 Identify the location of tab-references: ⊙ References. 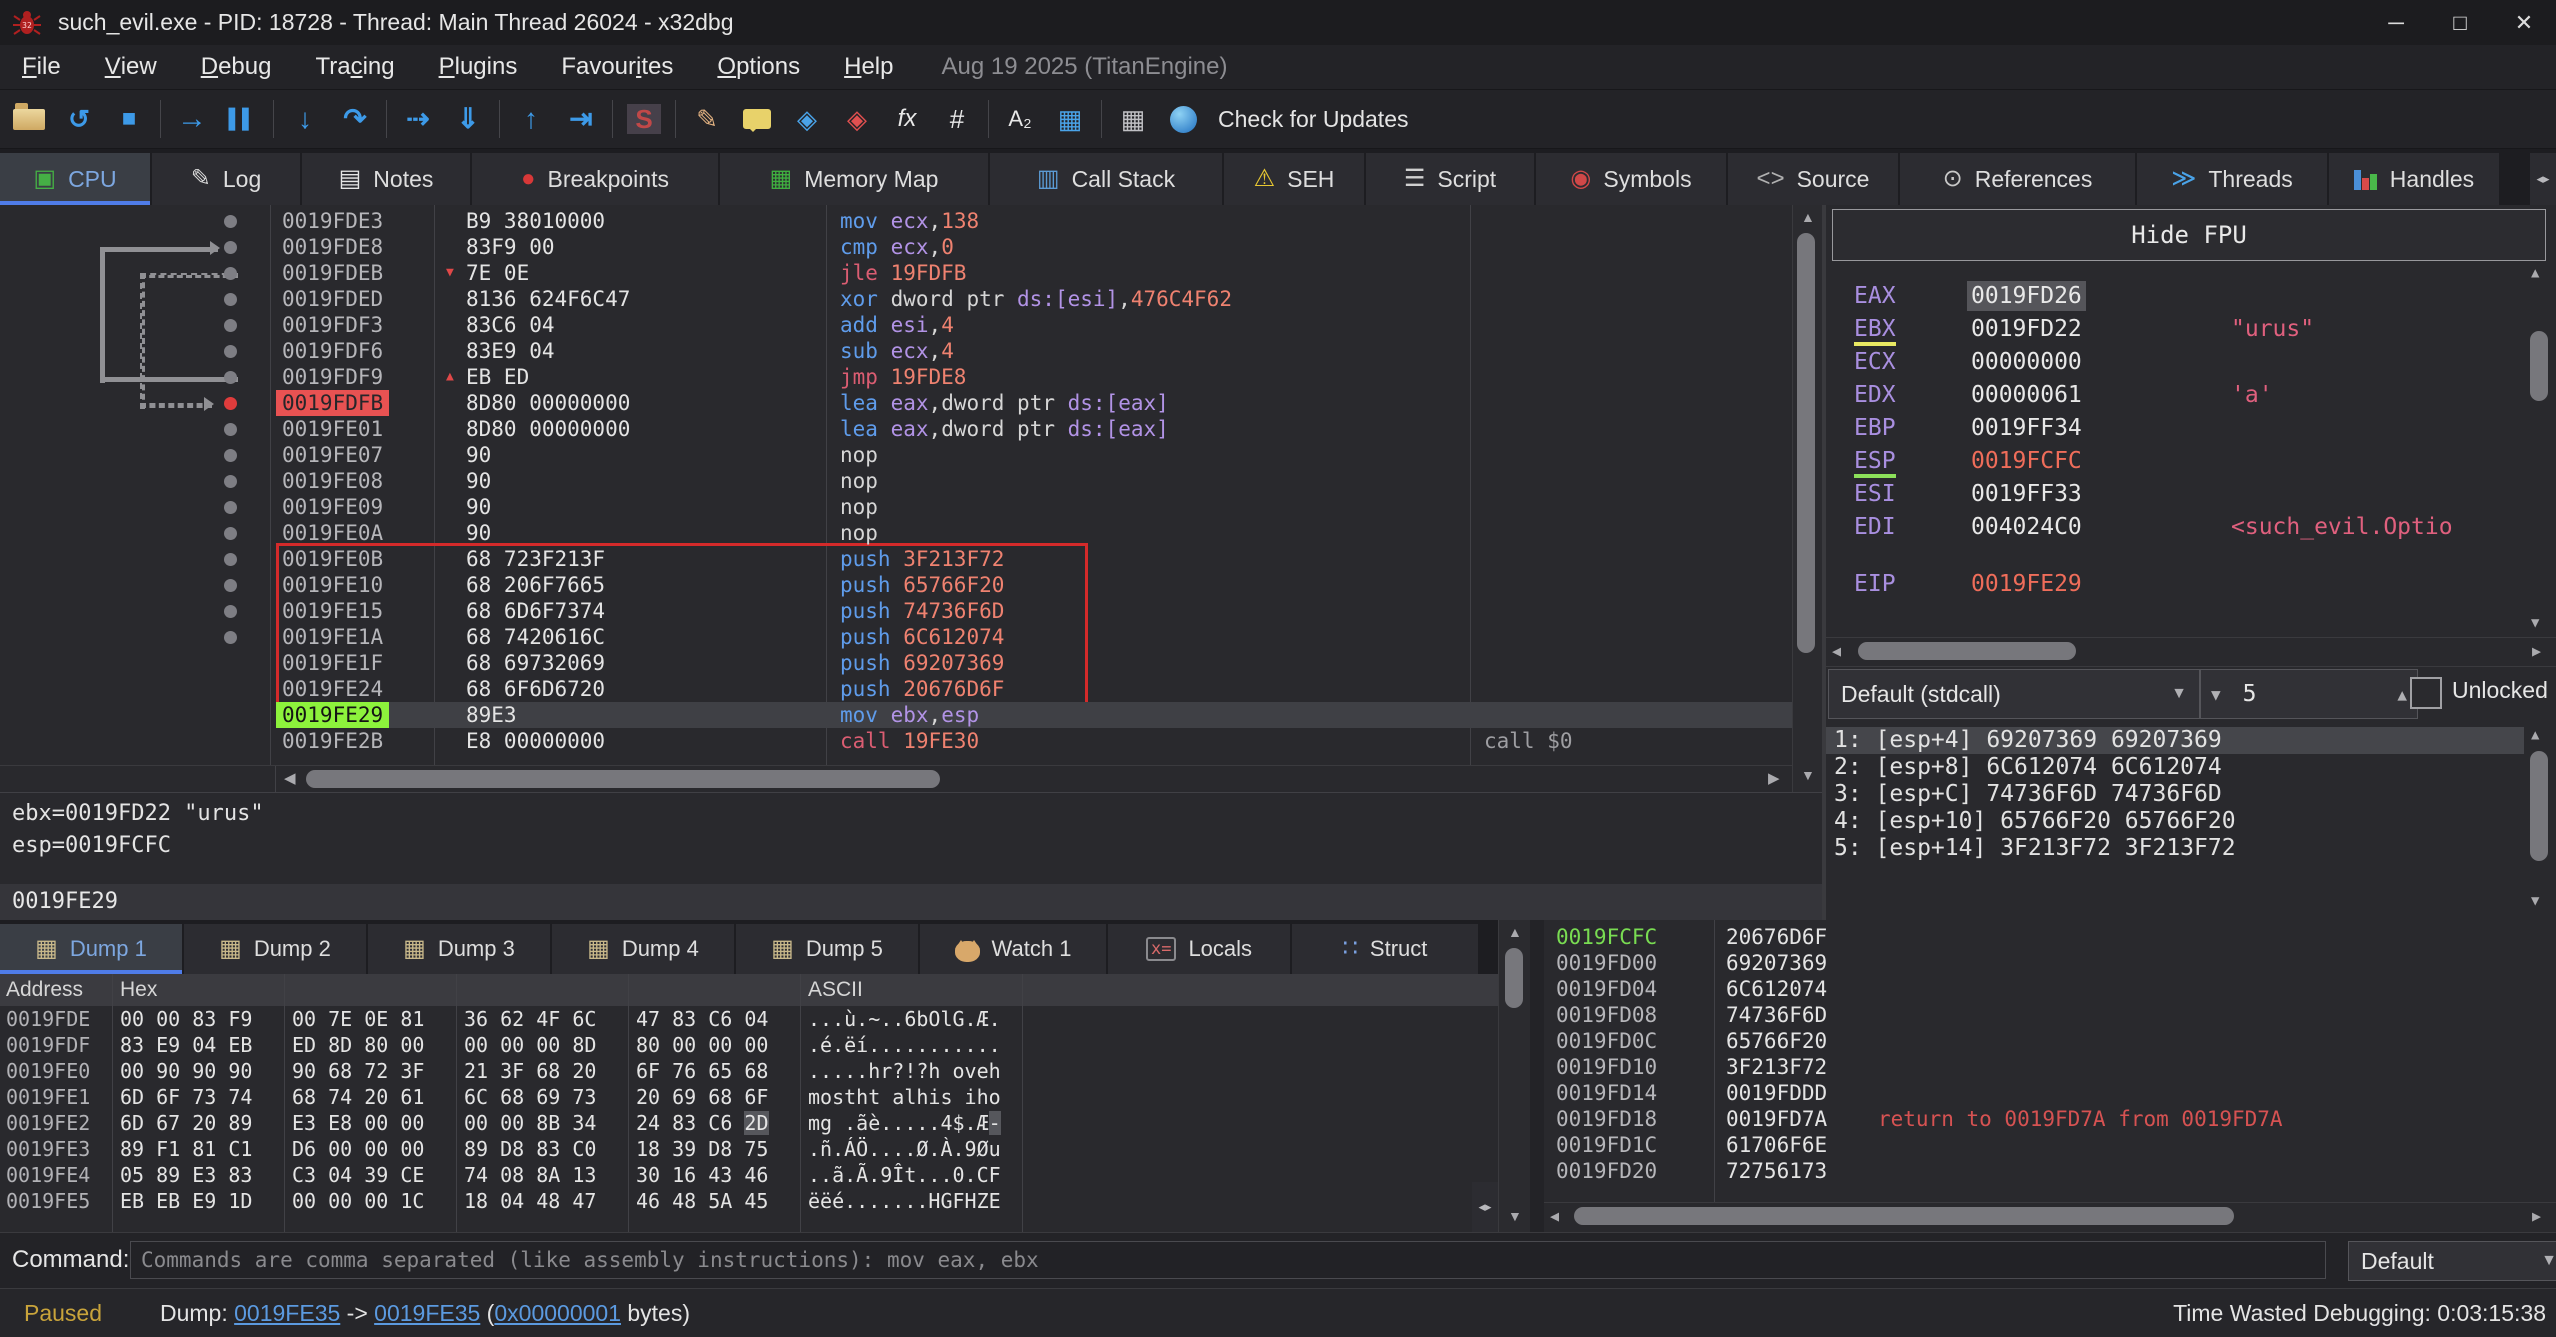
(2017, 179).